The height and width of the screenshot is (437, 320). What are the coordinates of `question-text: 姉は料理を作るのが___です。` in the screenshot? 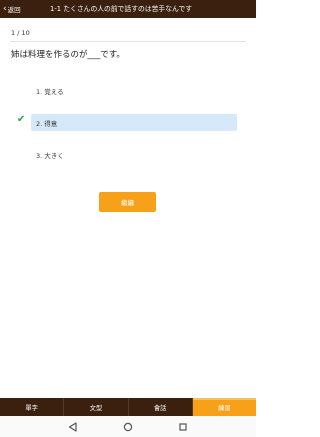 It's located at (68, 55).